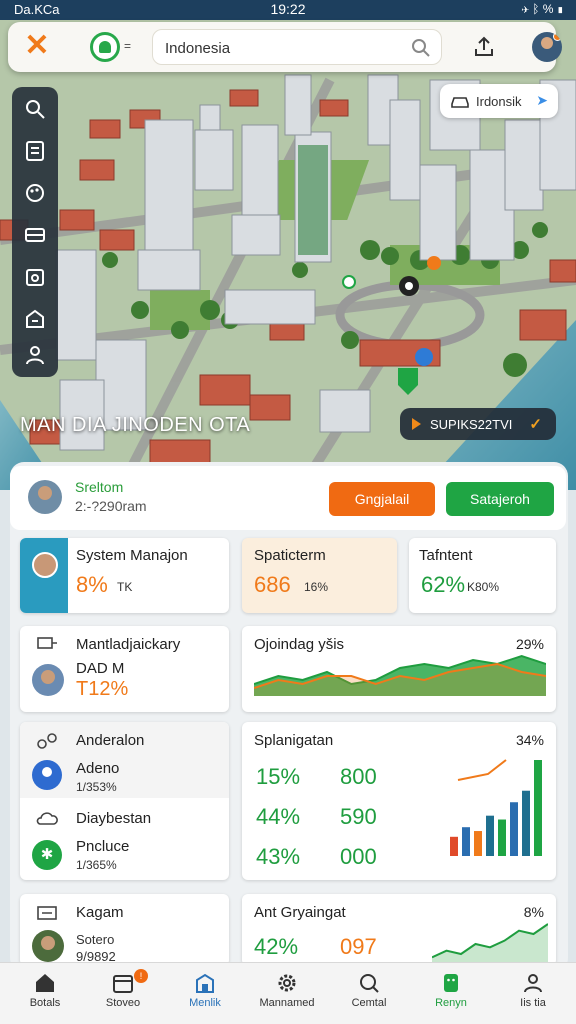  Describe the element at coordinates (533, 1003) in the screenshot. I see `nav-label: Iis tia` at that location.